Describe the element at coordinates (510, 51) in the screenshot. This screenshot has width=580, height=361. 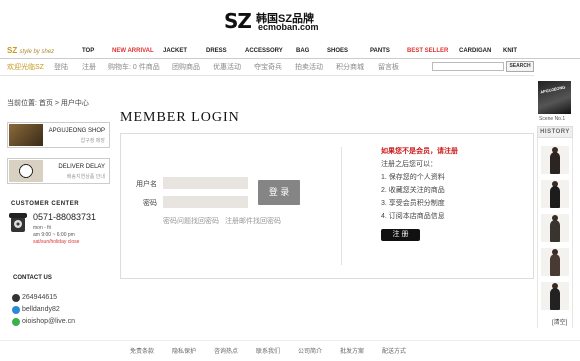
I see `nav-item-knit: KNIT` at that location.